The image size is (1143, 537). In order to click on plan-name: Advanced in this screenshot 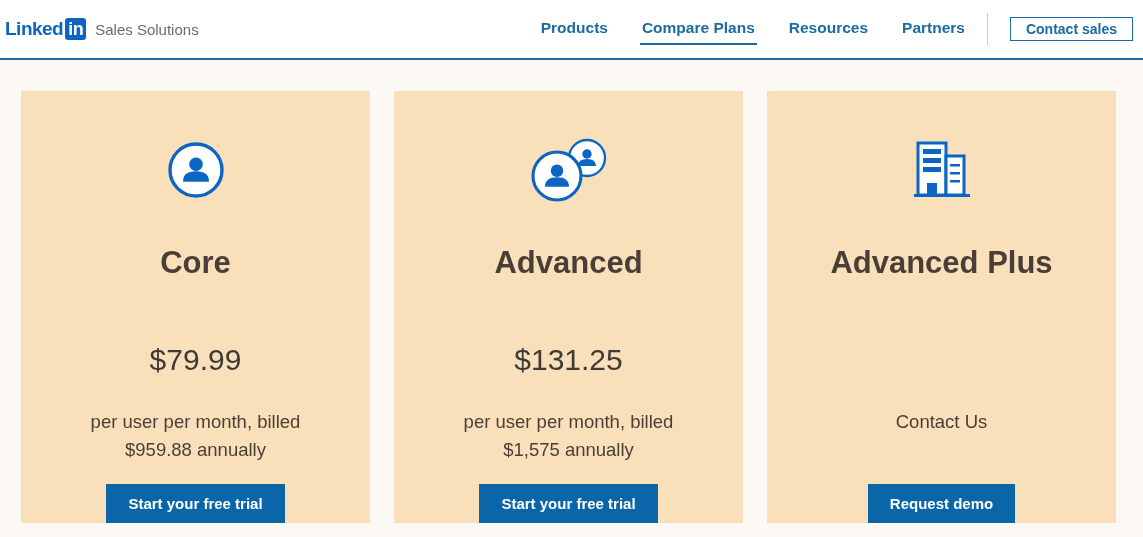, I will do `click(568, 263)`.